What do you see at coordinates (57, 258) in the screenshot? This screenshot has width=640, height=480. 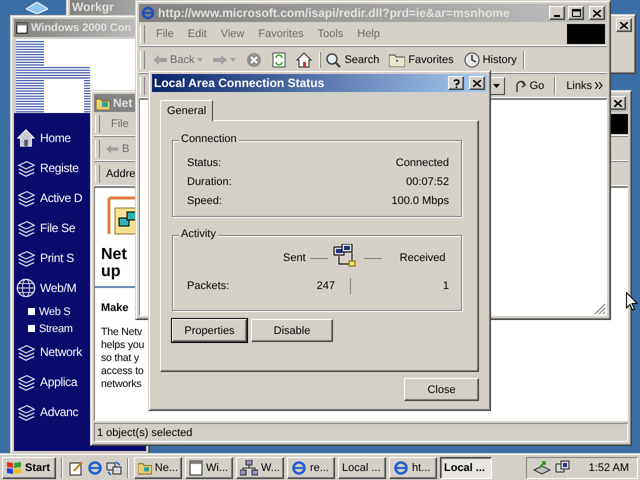 I see `sidebar-link: Print S` at bounding box center [57, 258].